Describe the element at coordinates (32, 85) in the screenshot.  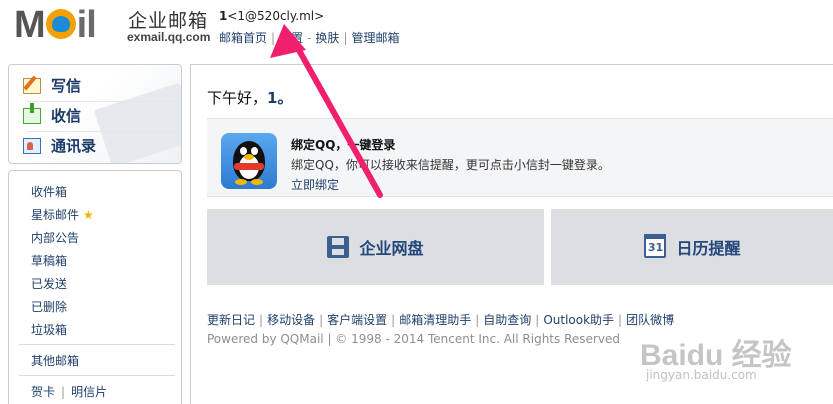
I see `write-icon` at that location.